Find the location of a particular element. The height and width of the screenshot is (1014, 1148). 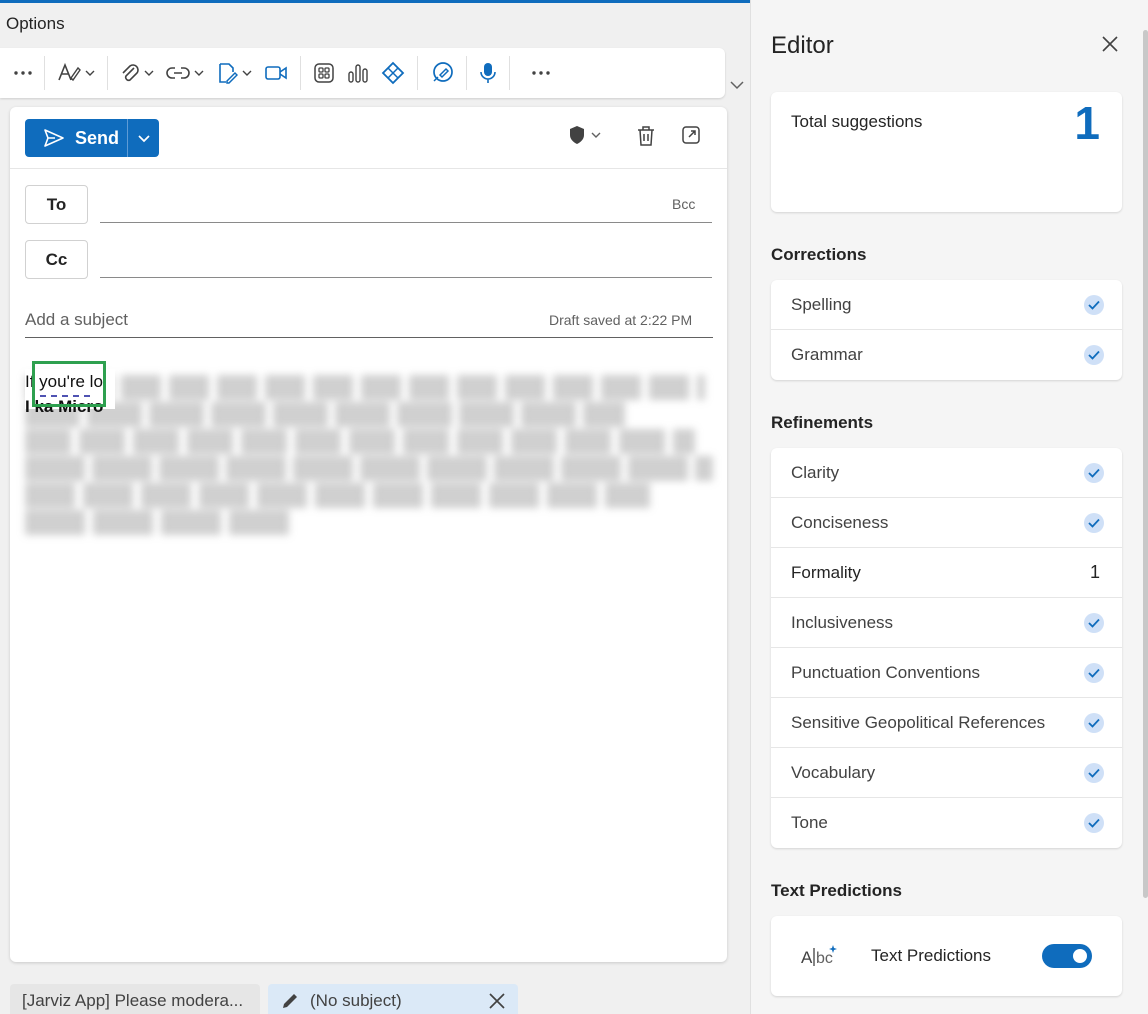

text-predictions-card: Abc Text Predictions is located at coordinates (946, 956).